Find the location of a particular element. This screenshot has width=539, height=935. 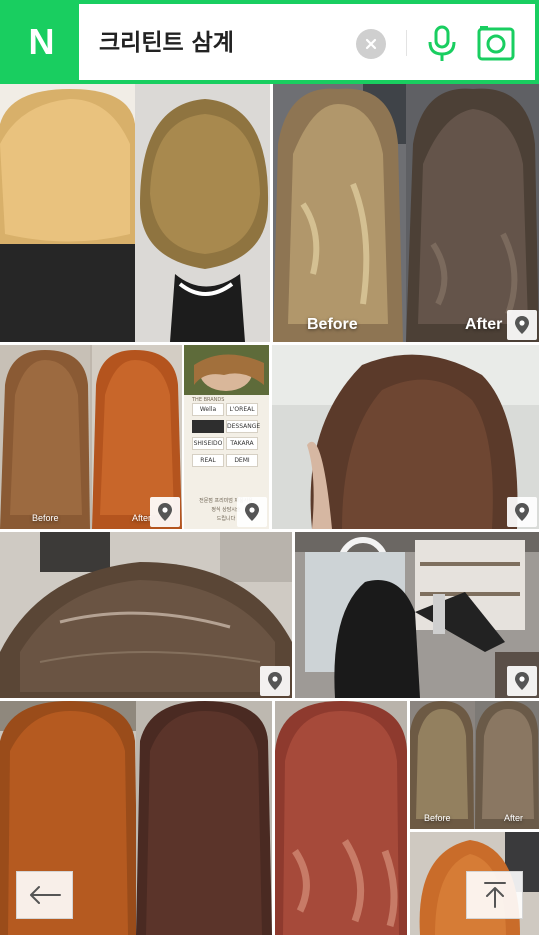

image-result-blonde-bob is located at coordinates (135, 213).